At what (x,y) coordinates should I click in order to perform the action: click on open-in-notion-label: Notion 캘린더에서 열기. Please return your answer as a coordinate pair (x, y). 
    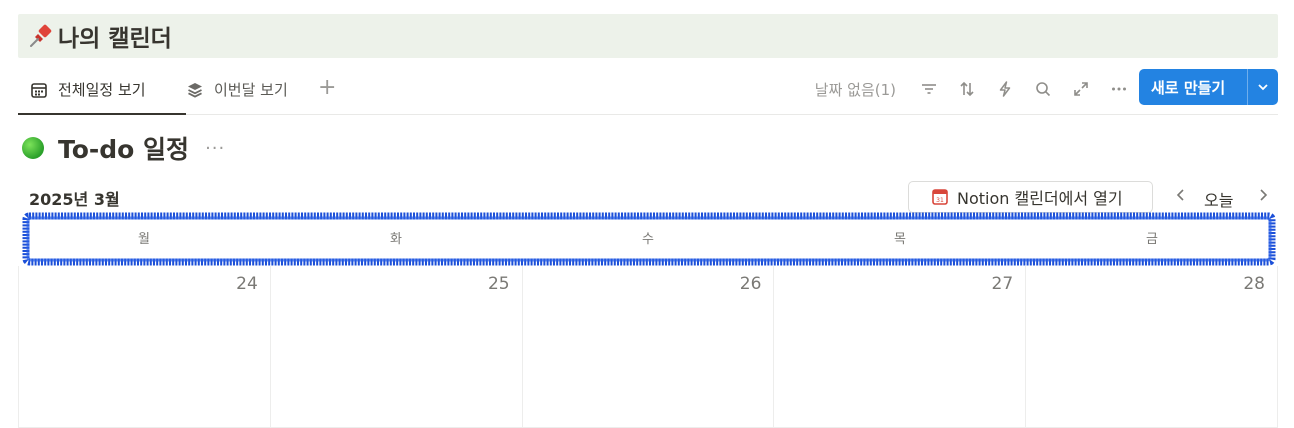
    Looking at the image, I should click on (1040, 198).